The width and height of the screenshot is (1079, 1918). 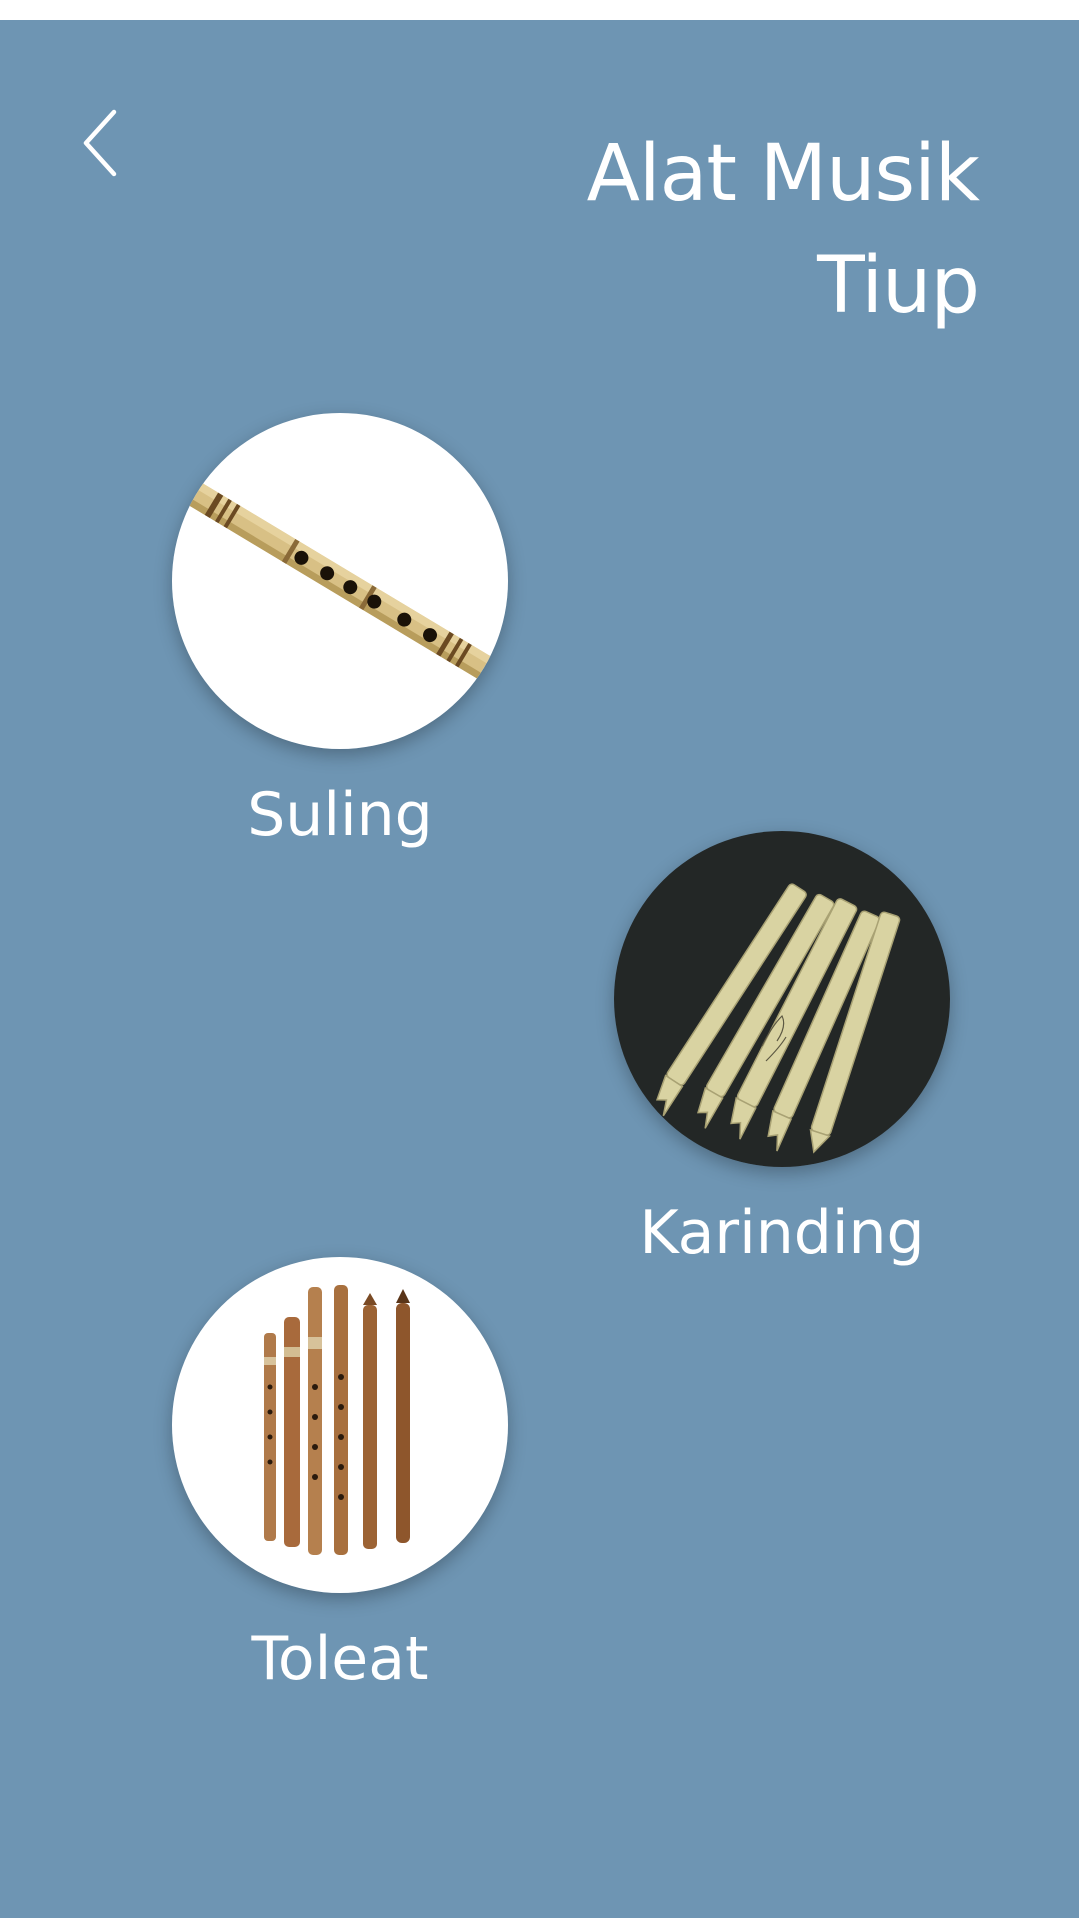 I want to click on back-button, so click(x=105, y=143).